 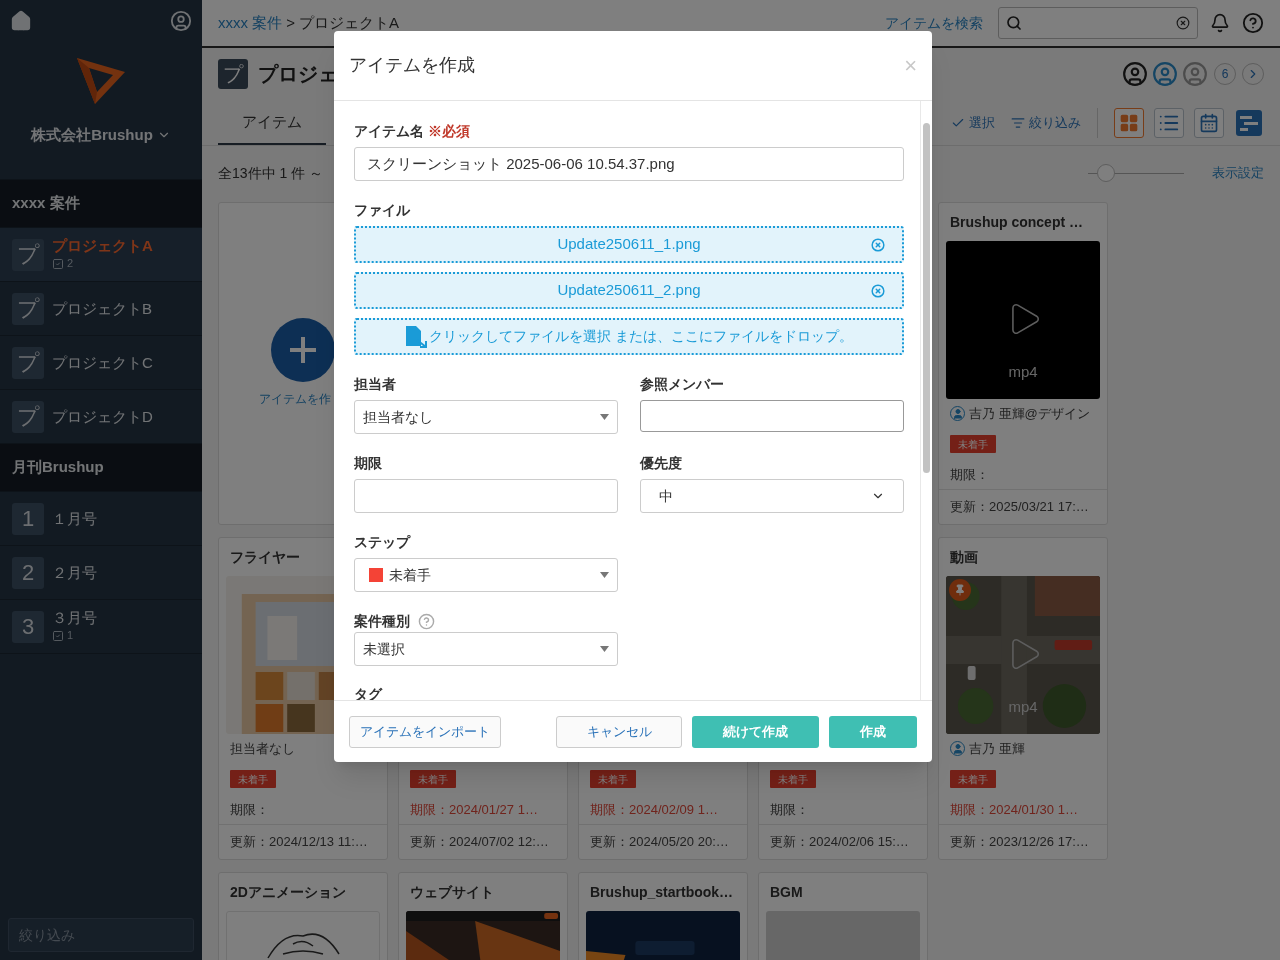 I want to click on item-card: 2Dアニメーション, so click(x=303, y=916).